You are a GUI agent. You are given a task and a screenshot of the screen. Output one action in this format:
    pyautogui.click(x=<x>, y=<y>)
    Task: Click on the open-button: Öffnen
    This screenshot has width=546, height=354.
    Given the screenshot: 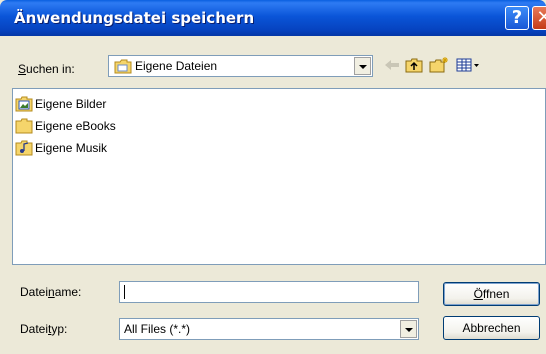 What is the action you would take?
    pyautogui.click(x=491, y=294)
    